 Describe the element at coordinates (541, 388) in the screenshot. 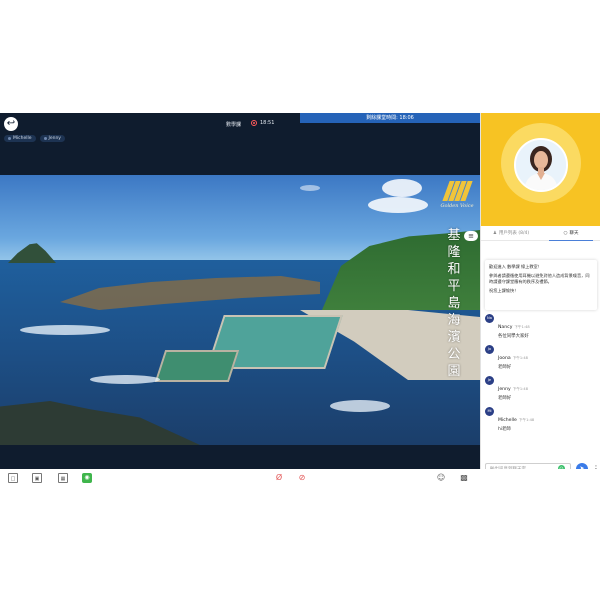

I see `chat-message: Je Jenny 下午1:48 老師好` at that location.